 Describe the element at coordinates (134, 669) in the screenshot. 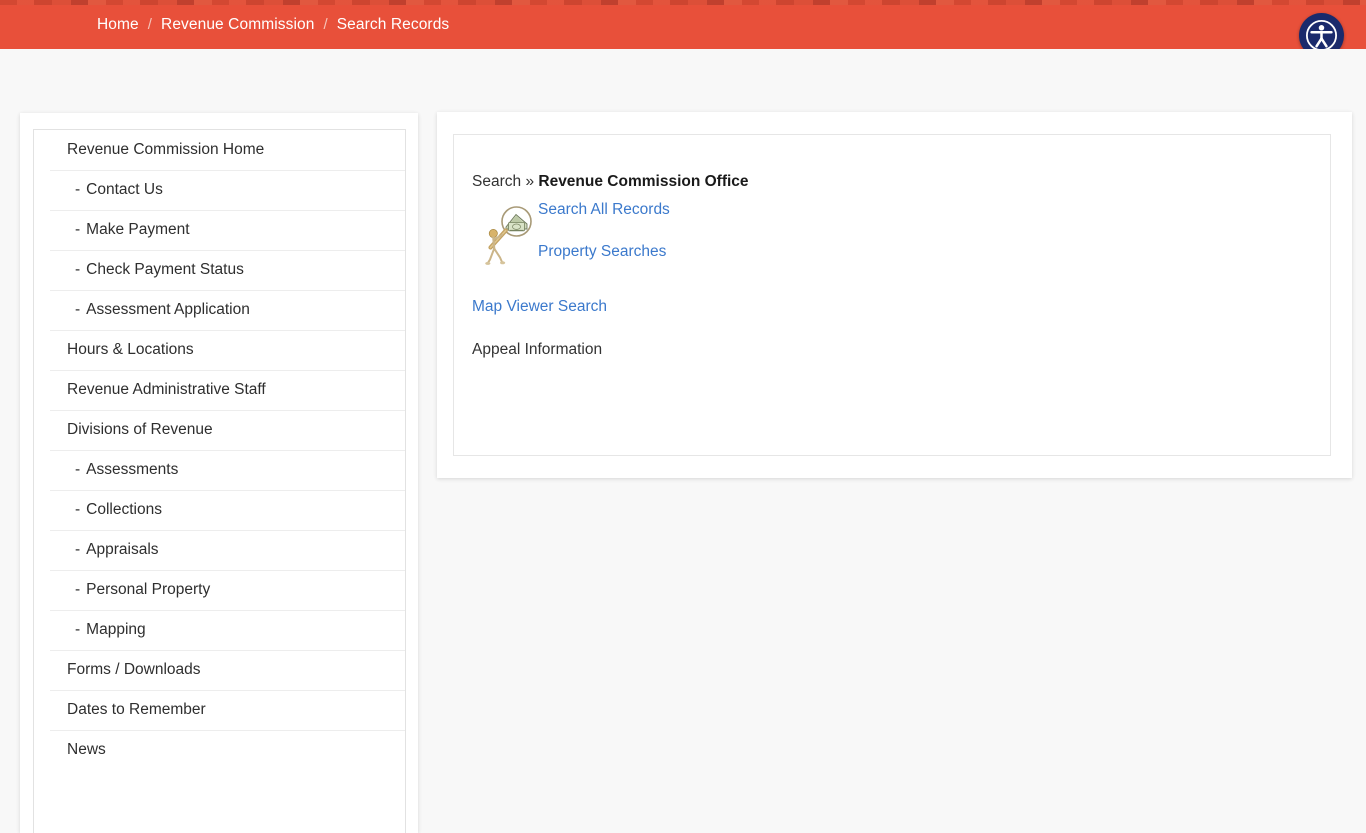

I see `sidebar-item-label: Forms / Downloads` at that location.